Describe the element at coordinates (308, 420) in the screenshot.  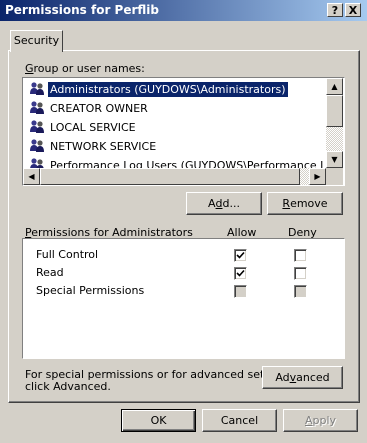
I see `apply-label-mnemonic: A` at that location.